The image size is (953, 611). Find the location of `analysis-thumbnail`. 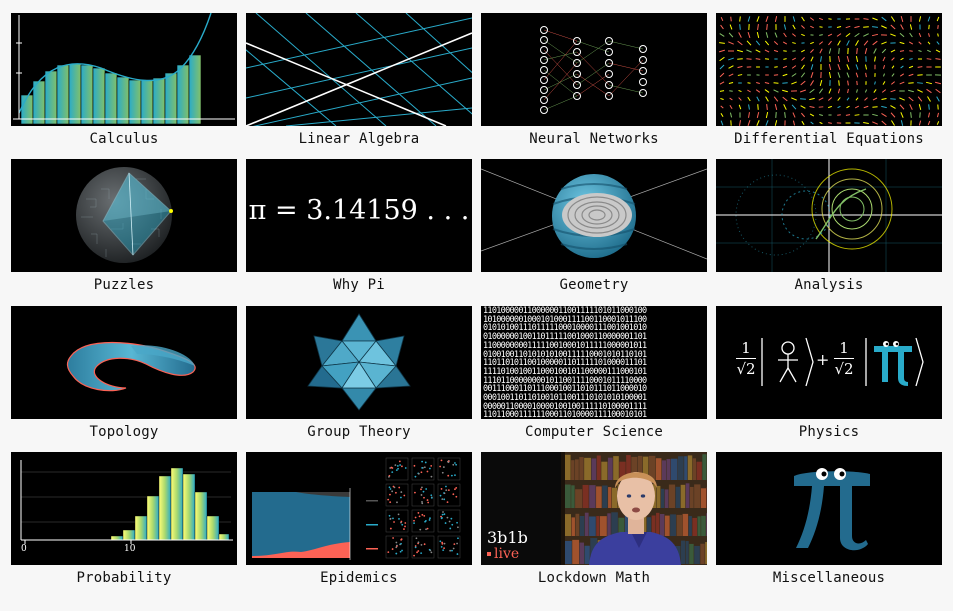

analysis-thumbnail is located at coordinates (829, 215).